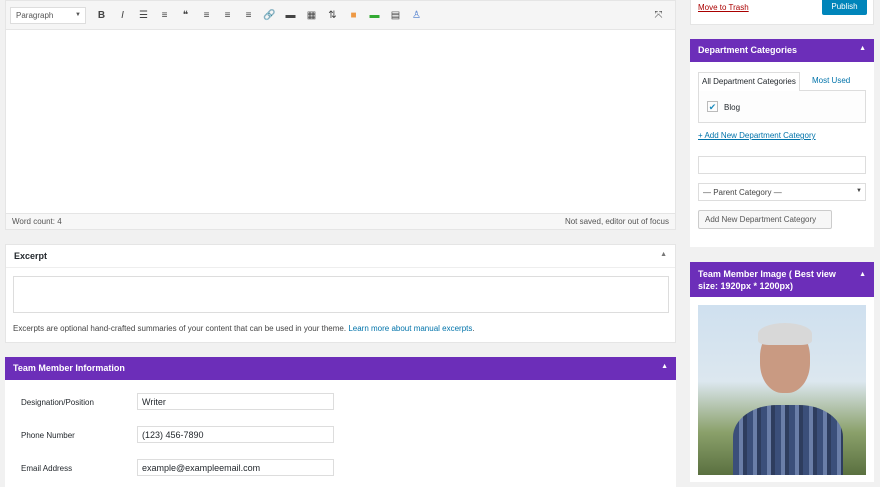 The image size is (880, 487). Describe the element at coordinates (206, 15) in the screenshot. I see `align-left-icon: ≡` at that location.